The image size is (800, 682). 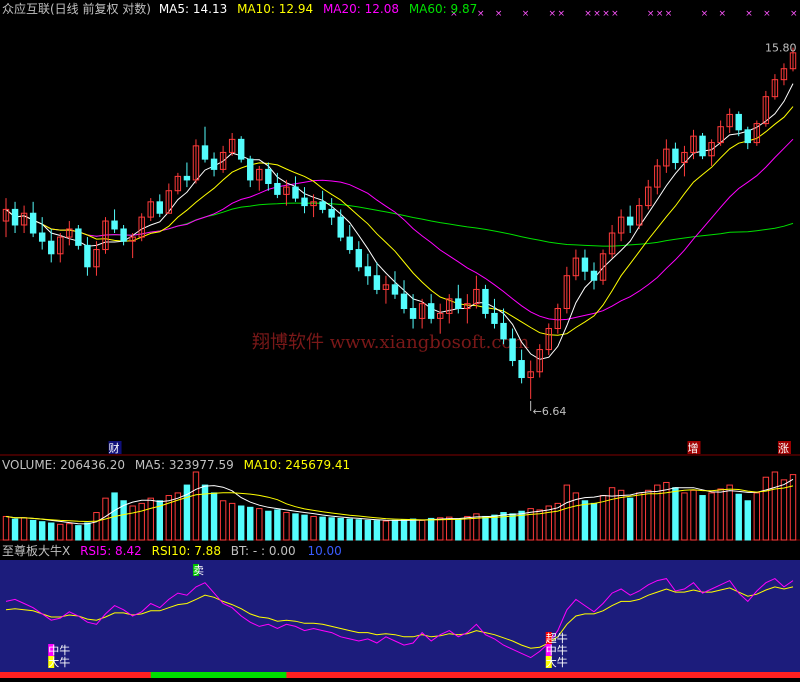 What do you see at coordinates (76, 9) in the screenshot?
I see `stock-title: 众应互联(日线 前复权 对数)` at bounding box center [76, 9].